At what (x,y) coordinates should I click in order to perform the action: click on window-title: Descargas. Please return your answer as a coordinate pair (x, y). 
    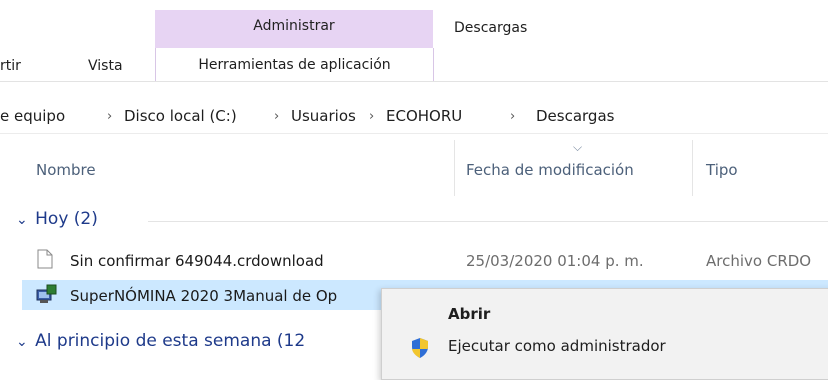
    Looking at the image, I should click on (491, 28).